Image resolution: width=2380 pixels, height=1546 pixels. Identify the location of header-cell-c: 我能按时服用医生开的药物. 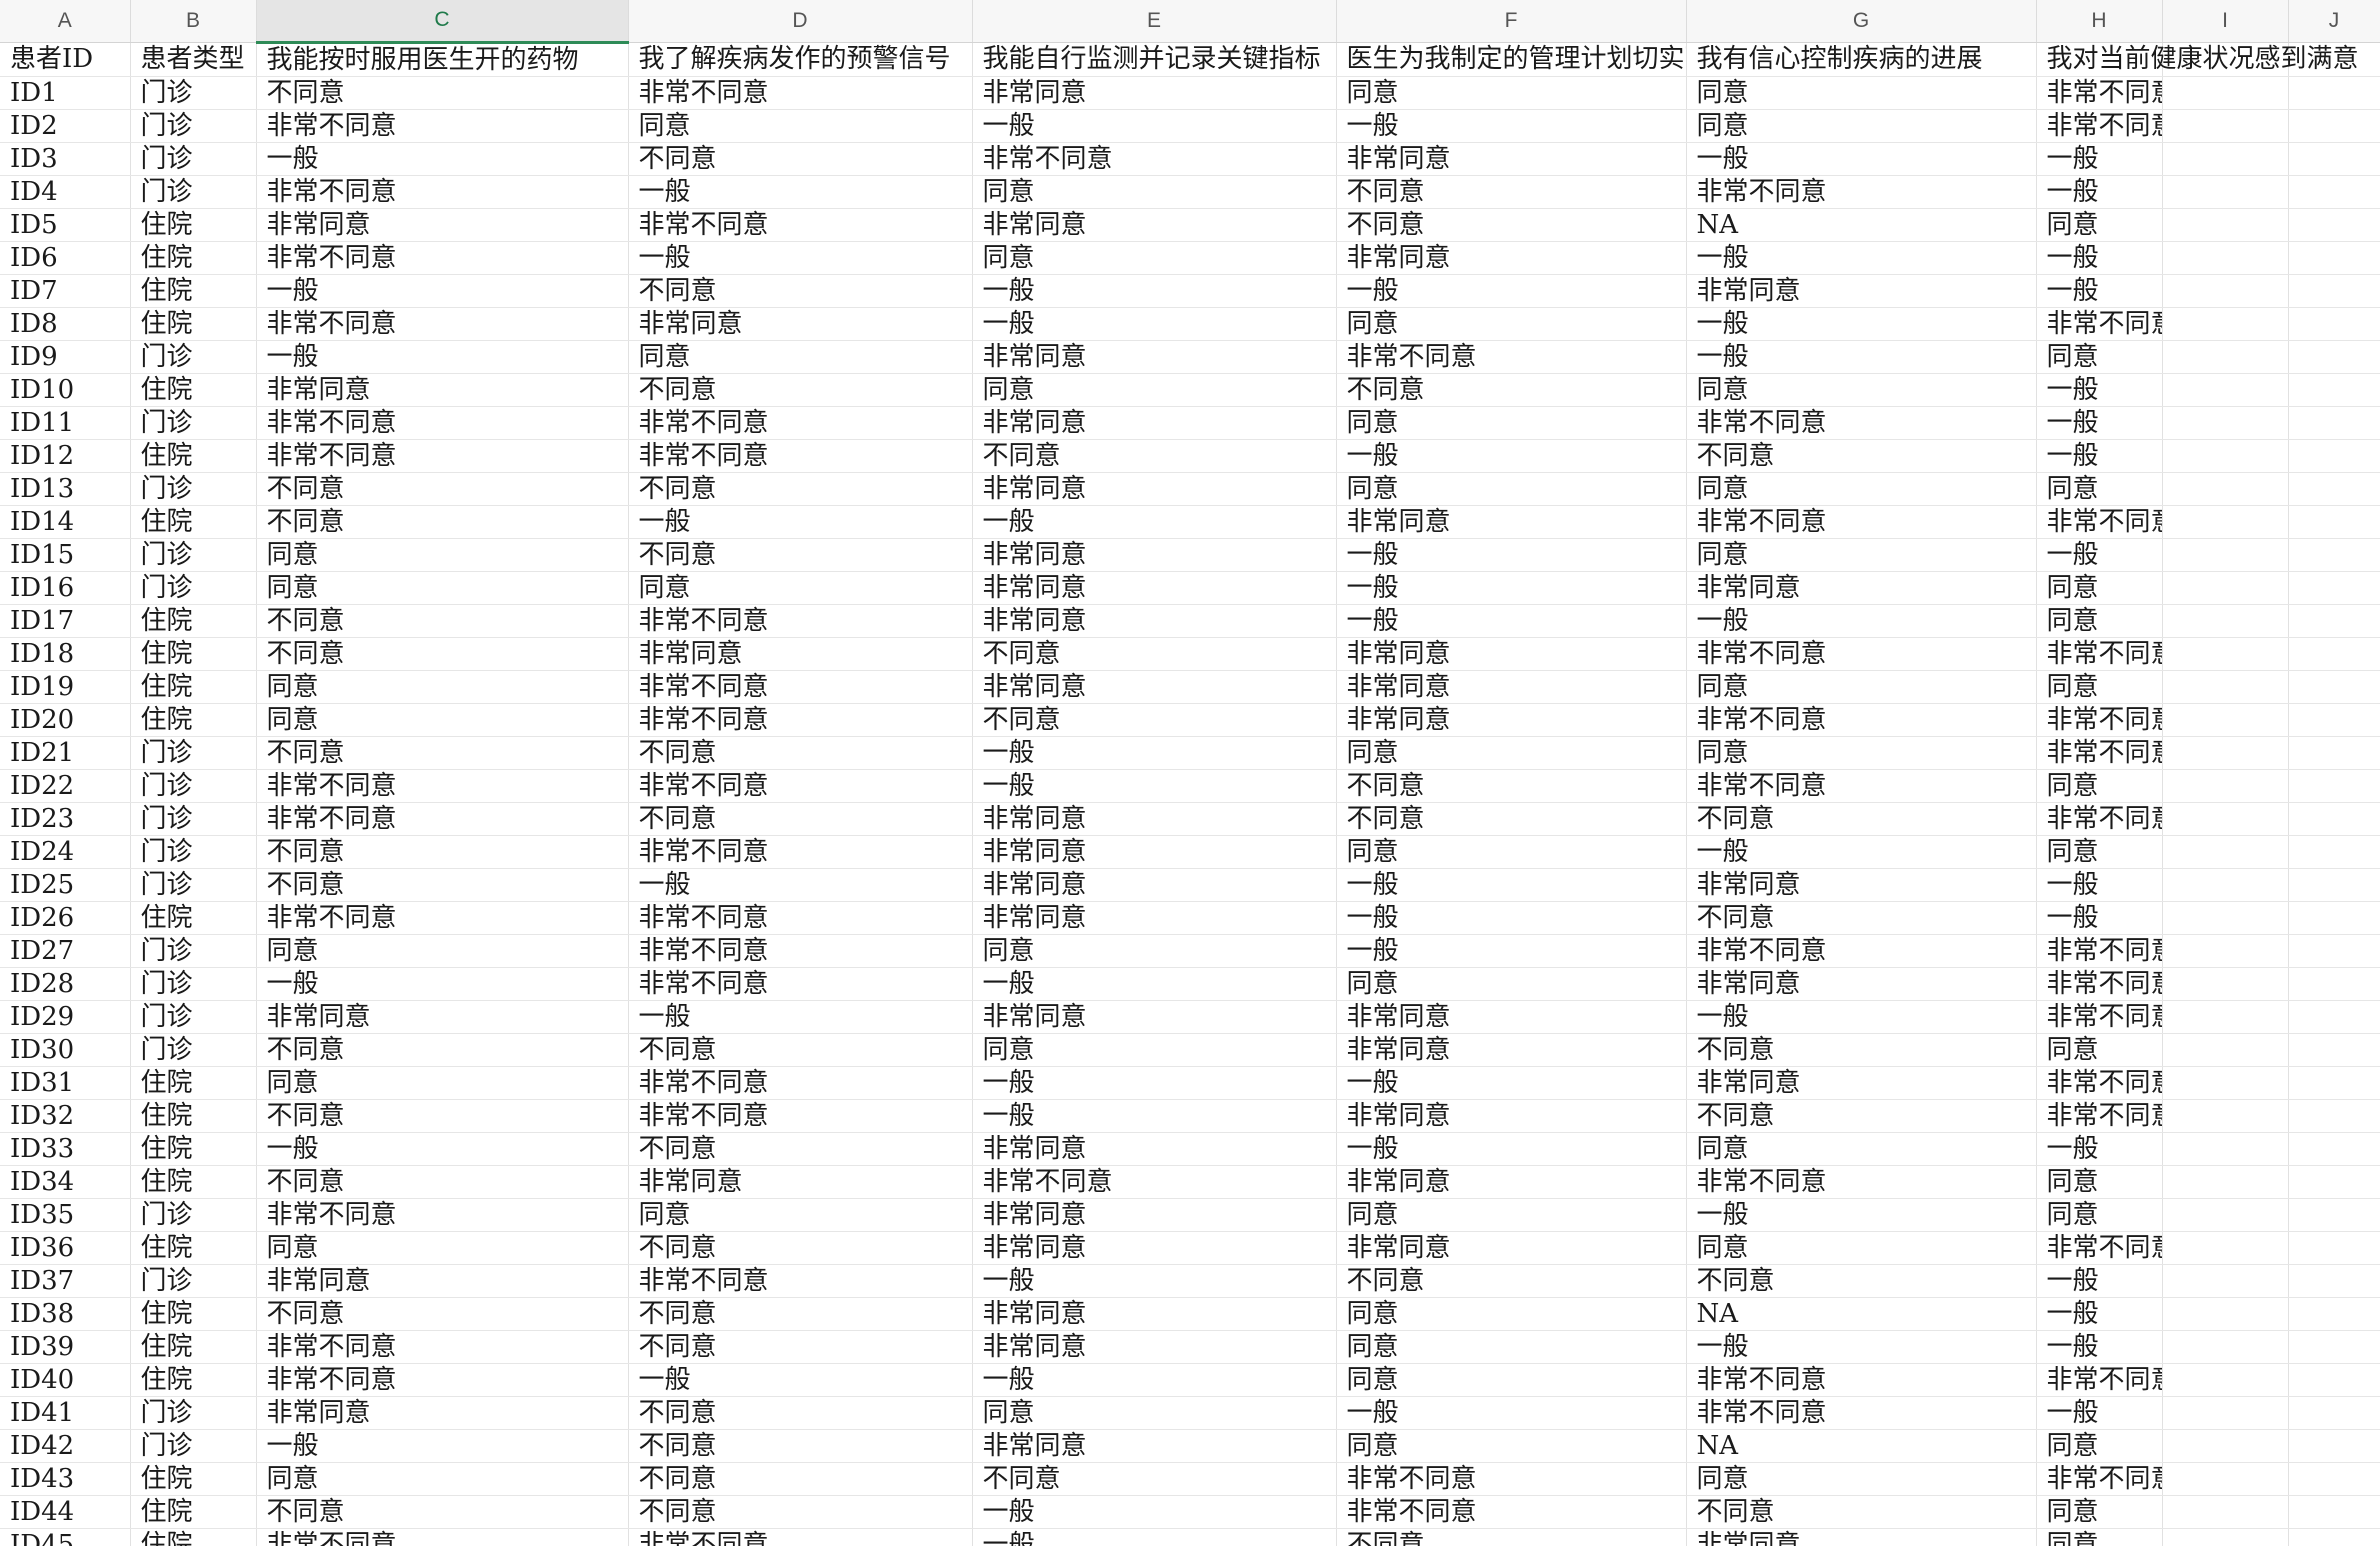
(442, 59).